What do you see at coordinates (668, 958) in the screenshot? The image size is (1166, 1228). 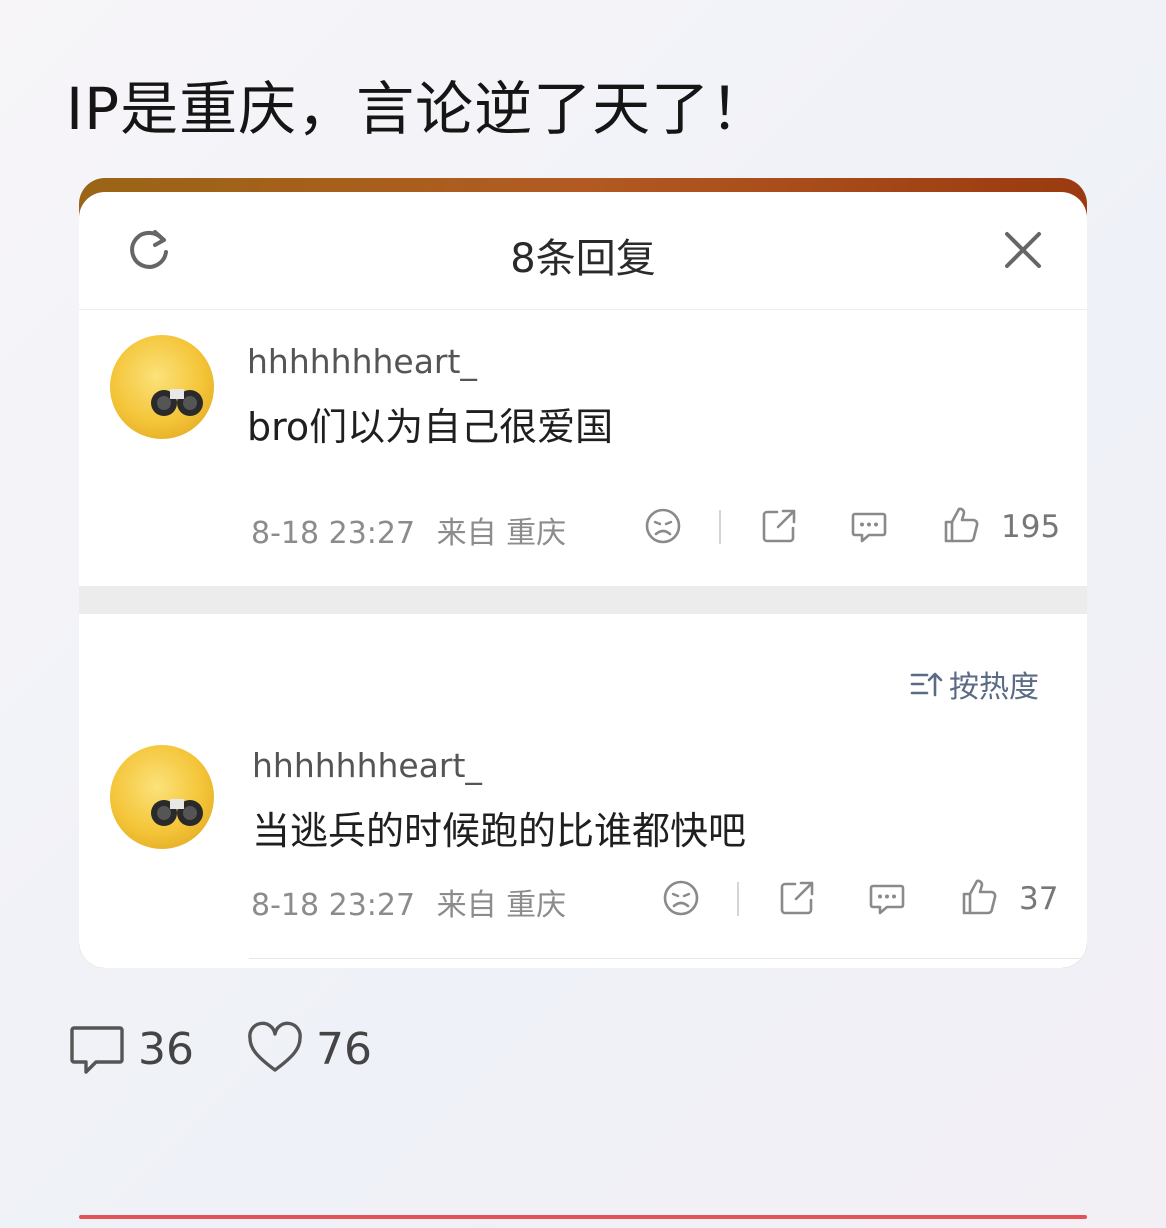 I see `list-bottom-divider` at bounding box center [668, 958].